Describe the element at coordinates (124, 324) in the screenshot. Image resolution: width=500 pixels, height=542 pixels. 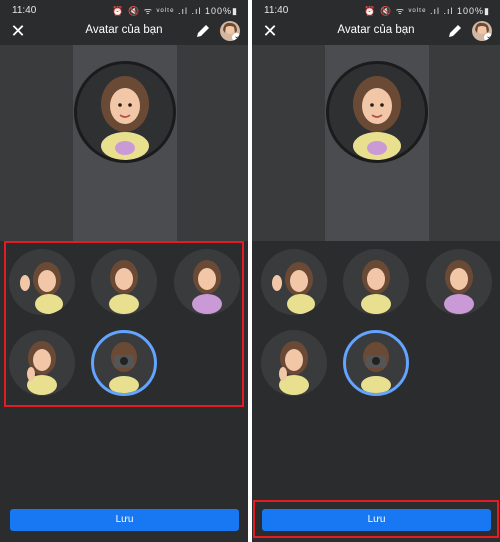
I see `highlight-box-stickers` at that location.